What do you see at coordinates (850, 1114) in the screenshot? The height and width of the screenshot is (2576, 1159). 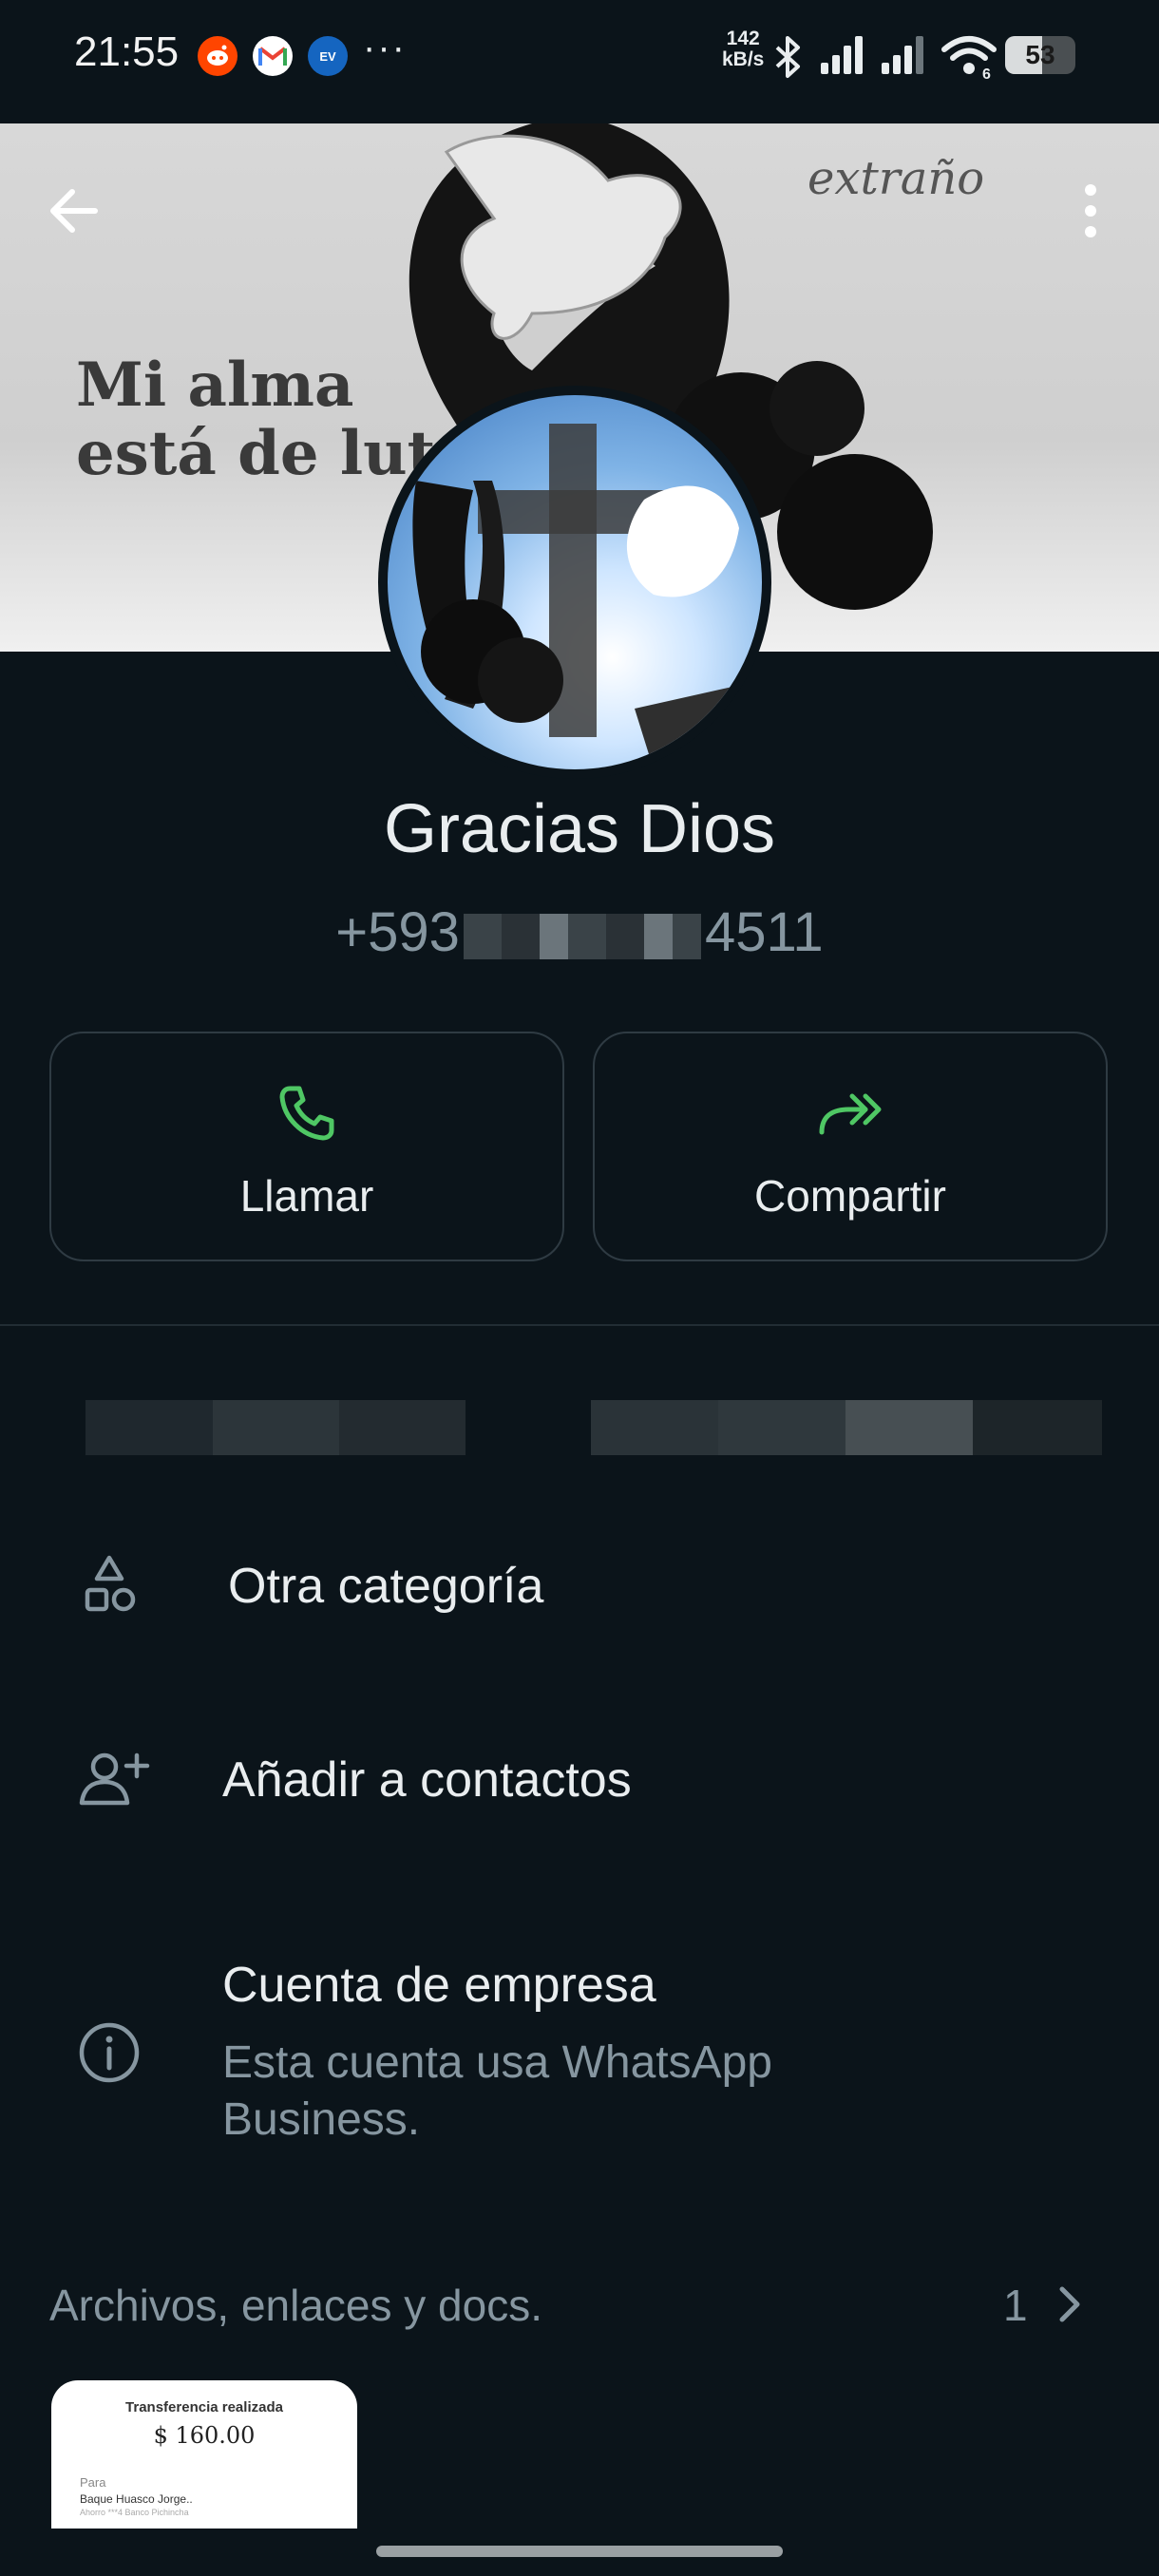 I see `forward-share-icon` at bounding box center [850, 1114].